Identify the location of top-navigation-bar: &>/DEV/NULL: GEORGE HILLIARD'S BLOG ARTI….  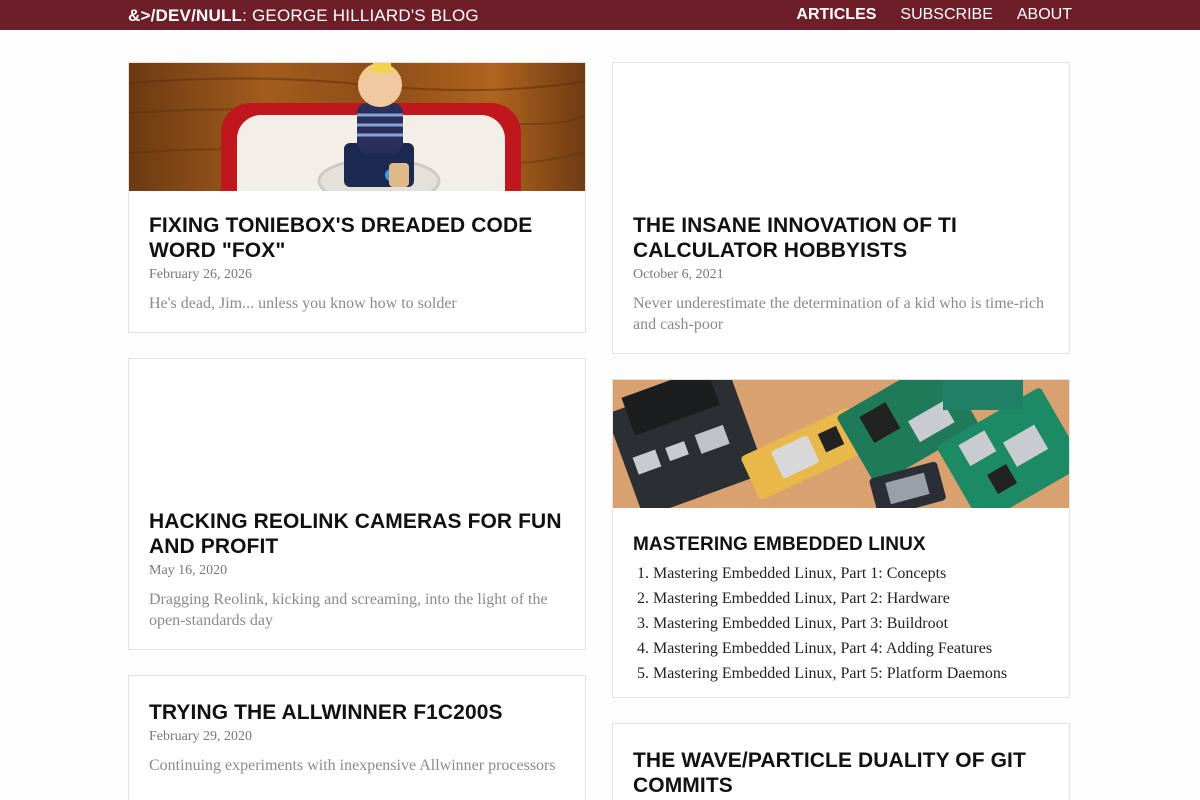
(600, 15).